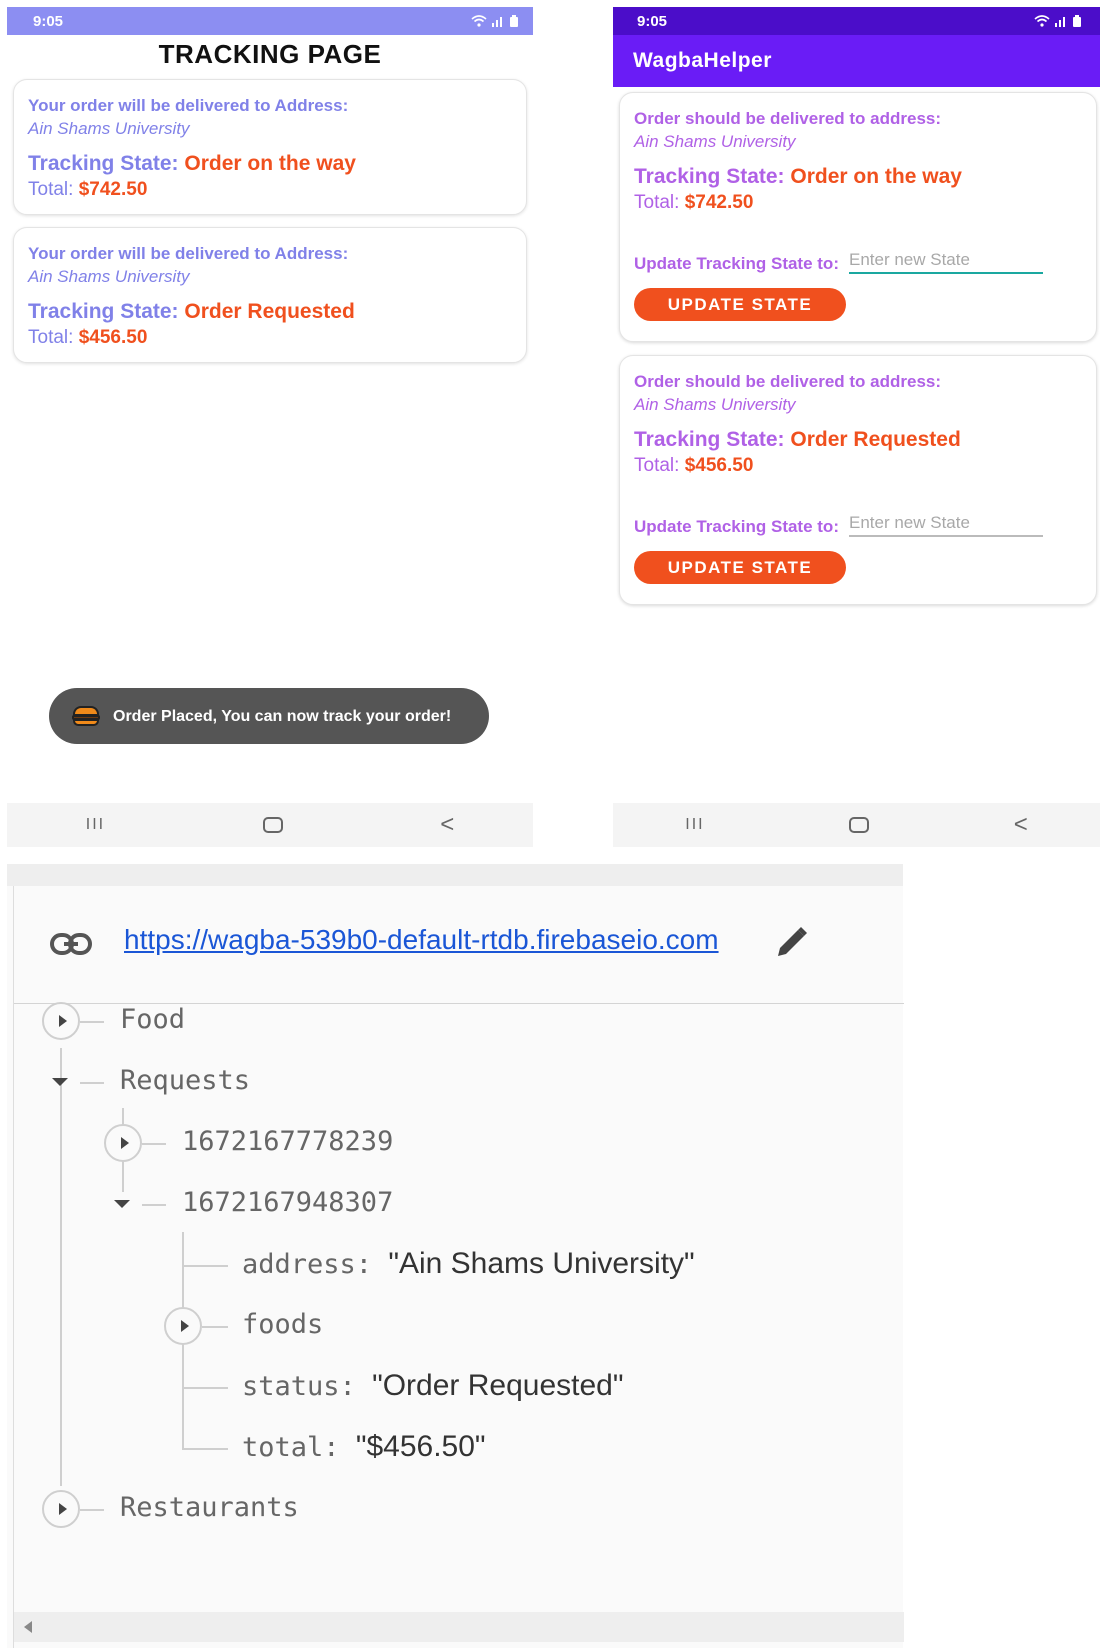 This screenshot has width=1100, height=1648. I want to click on page-title: TRACKING PAGE, so click(270, 54).